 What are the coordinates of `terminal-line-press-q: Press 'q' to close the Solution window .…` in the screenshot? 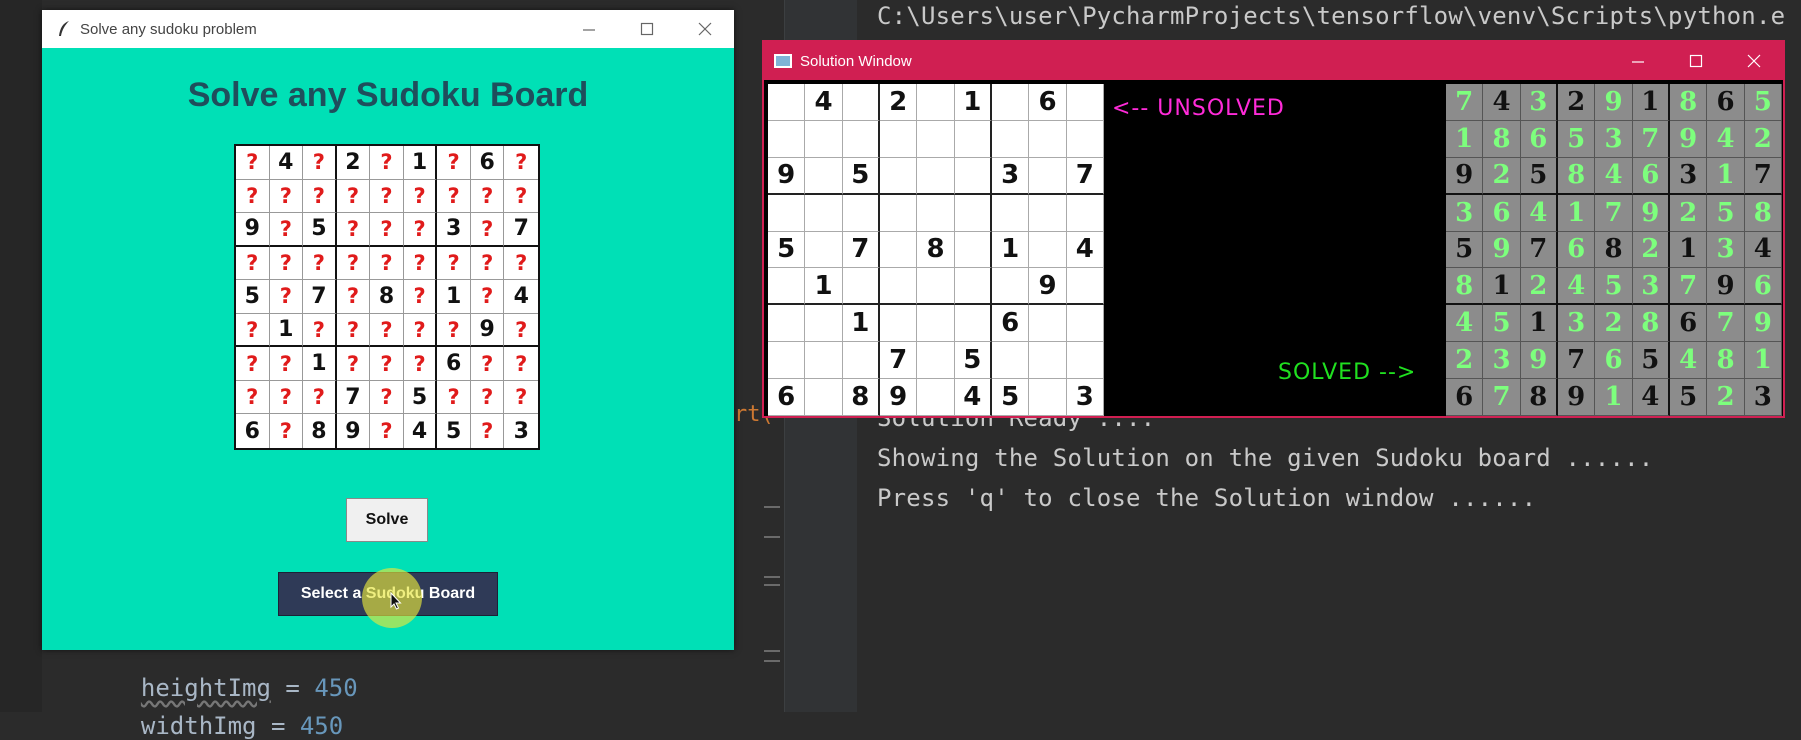 It's located at (1207, 498).